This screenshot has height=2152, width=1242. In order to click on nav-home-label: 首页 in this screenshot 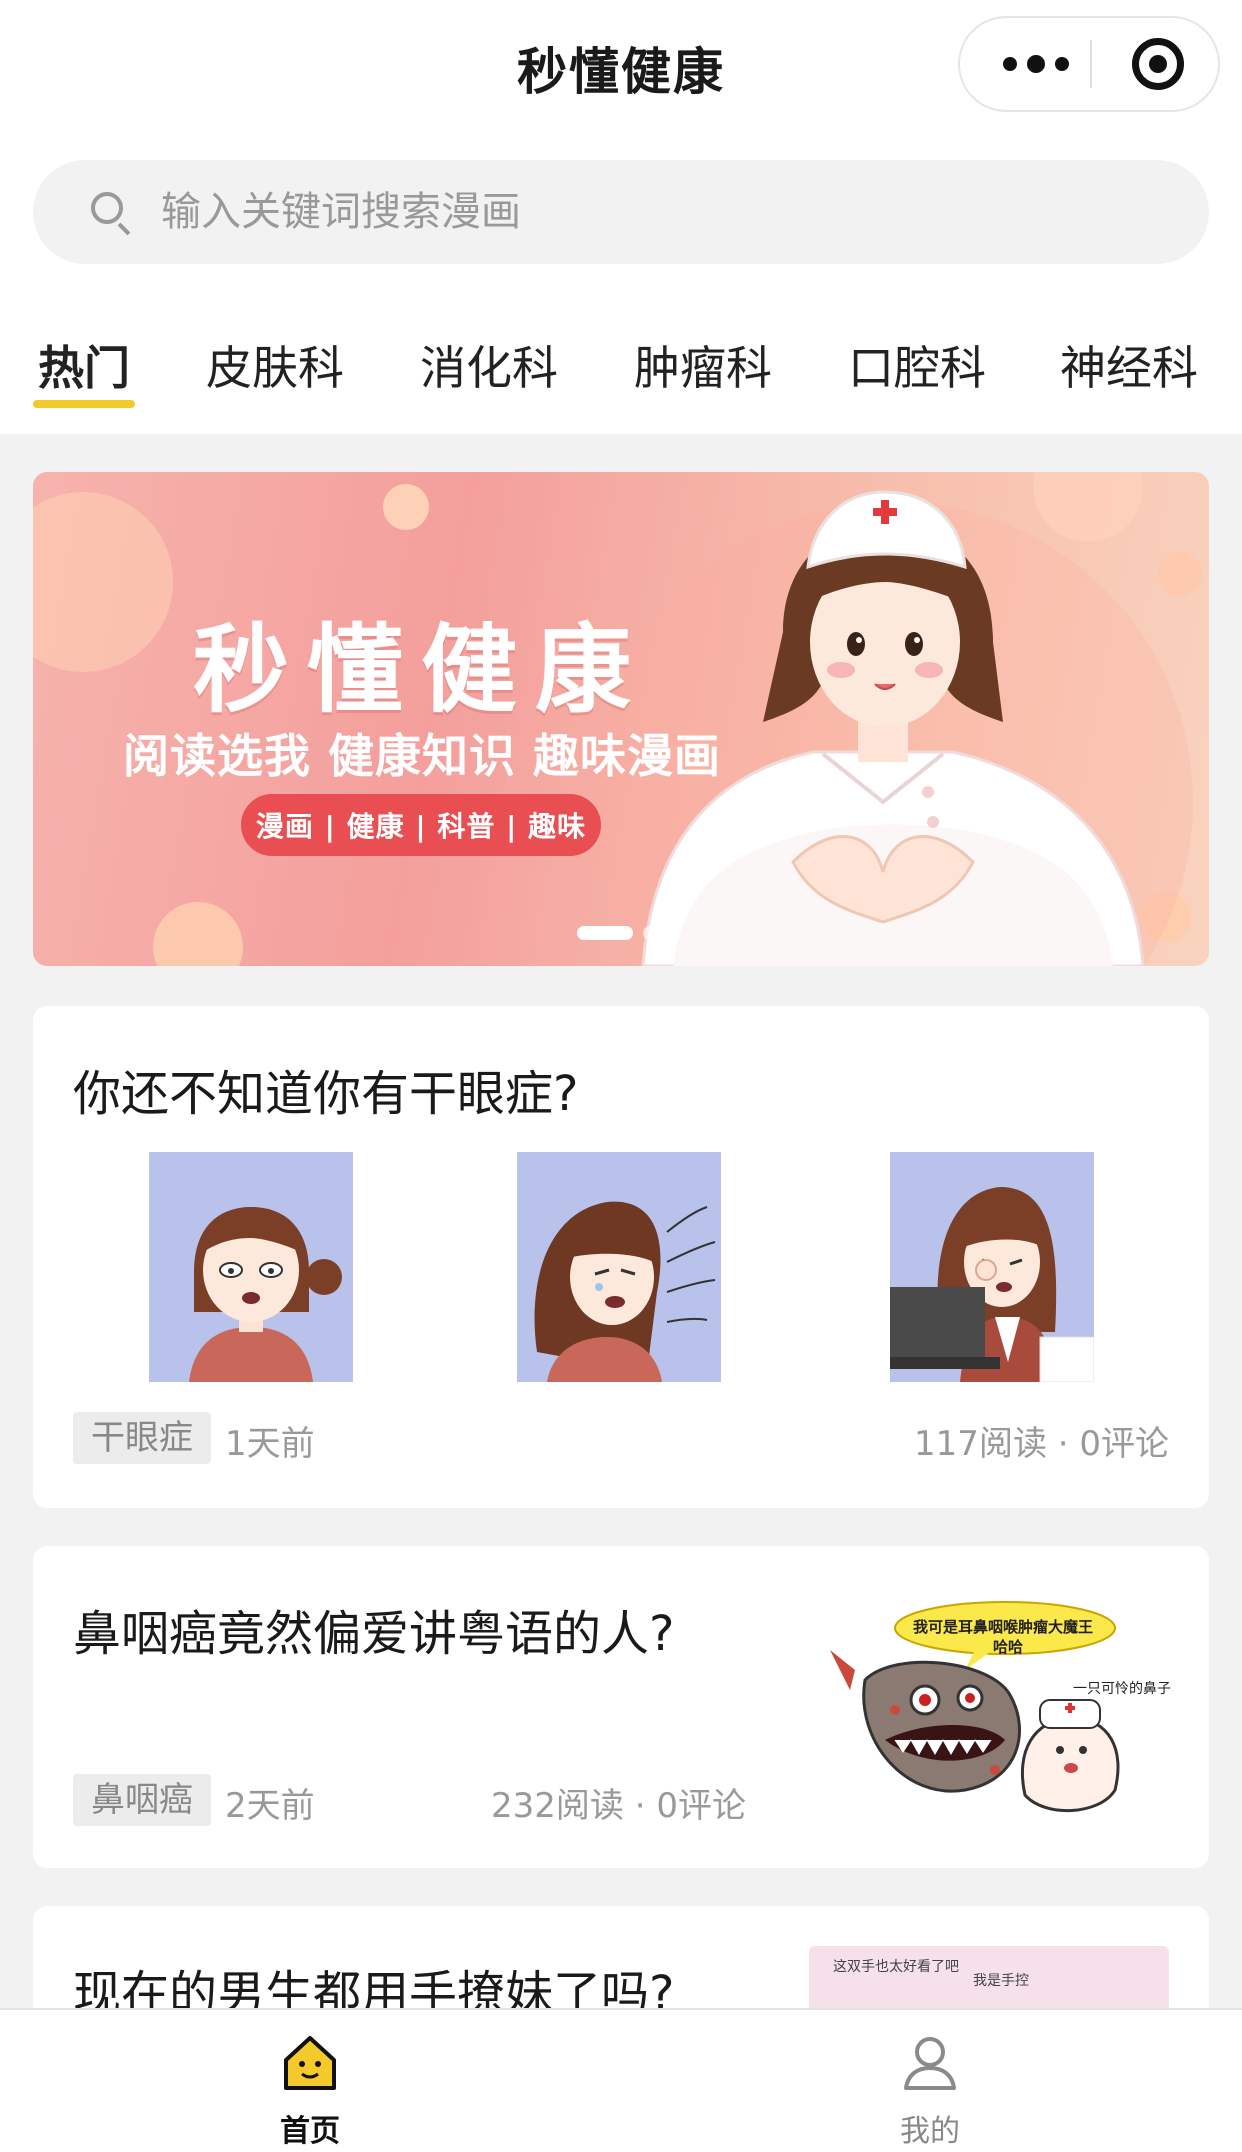, I will do `click(310, 2131)`.